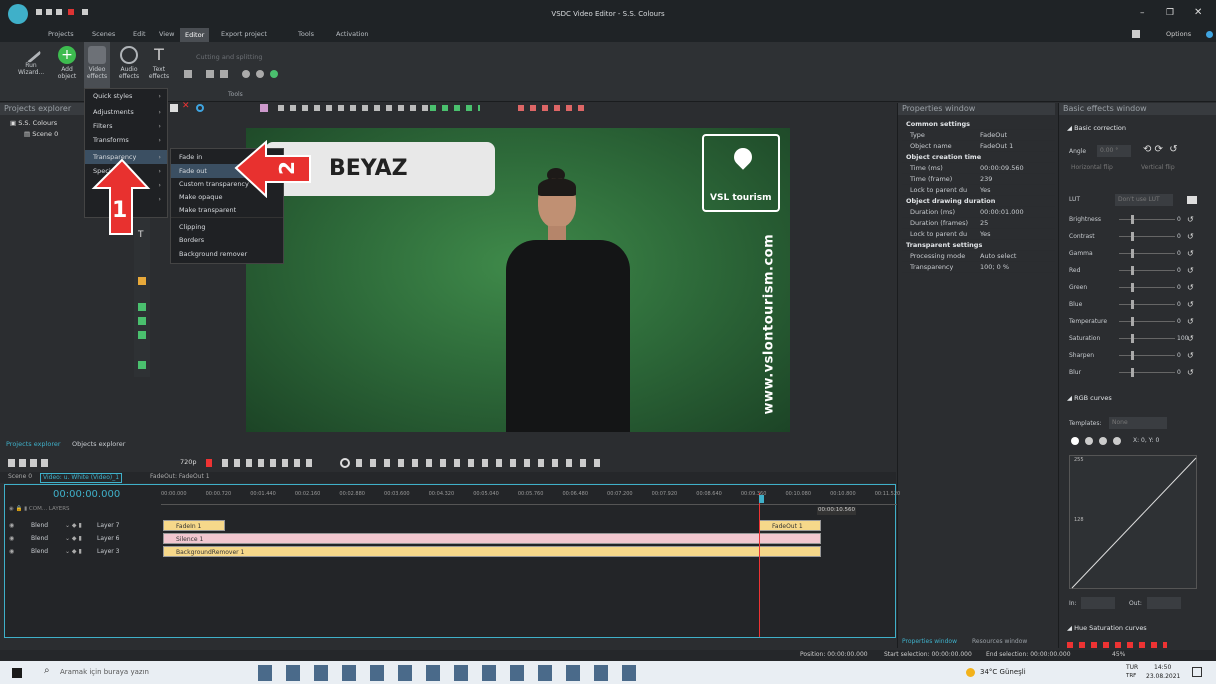  What do you see at coordinates (126, 96) in the screenshot?
I see `menu-item-quick-styles: Quick styles ›` at bounding box center [126, 96].